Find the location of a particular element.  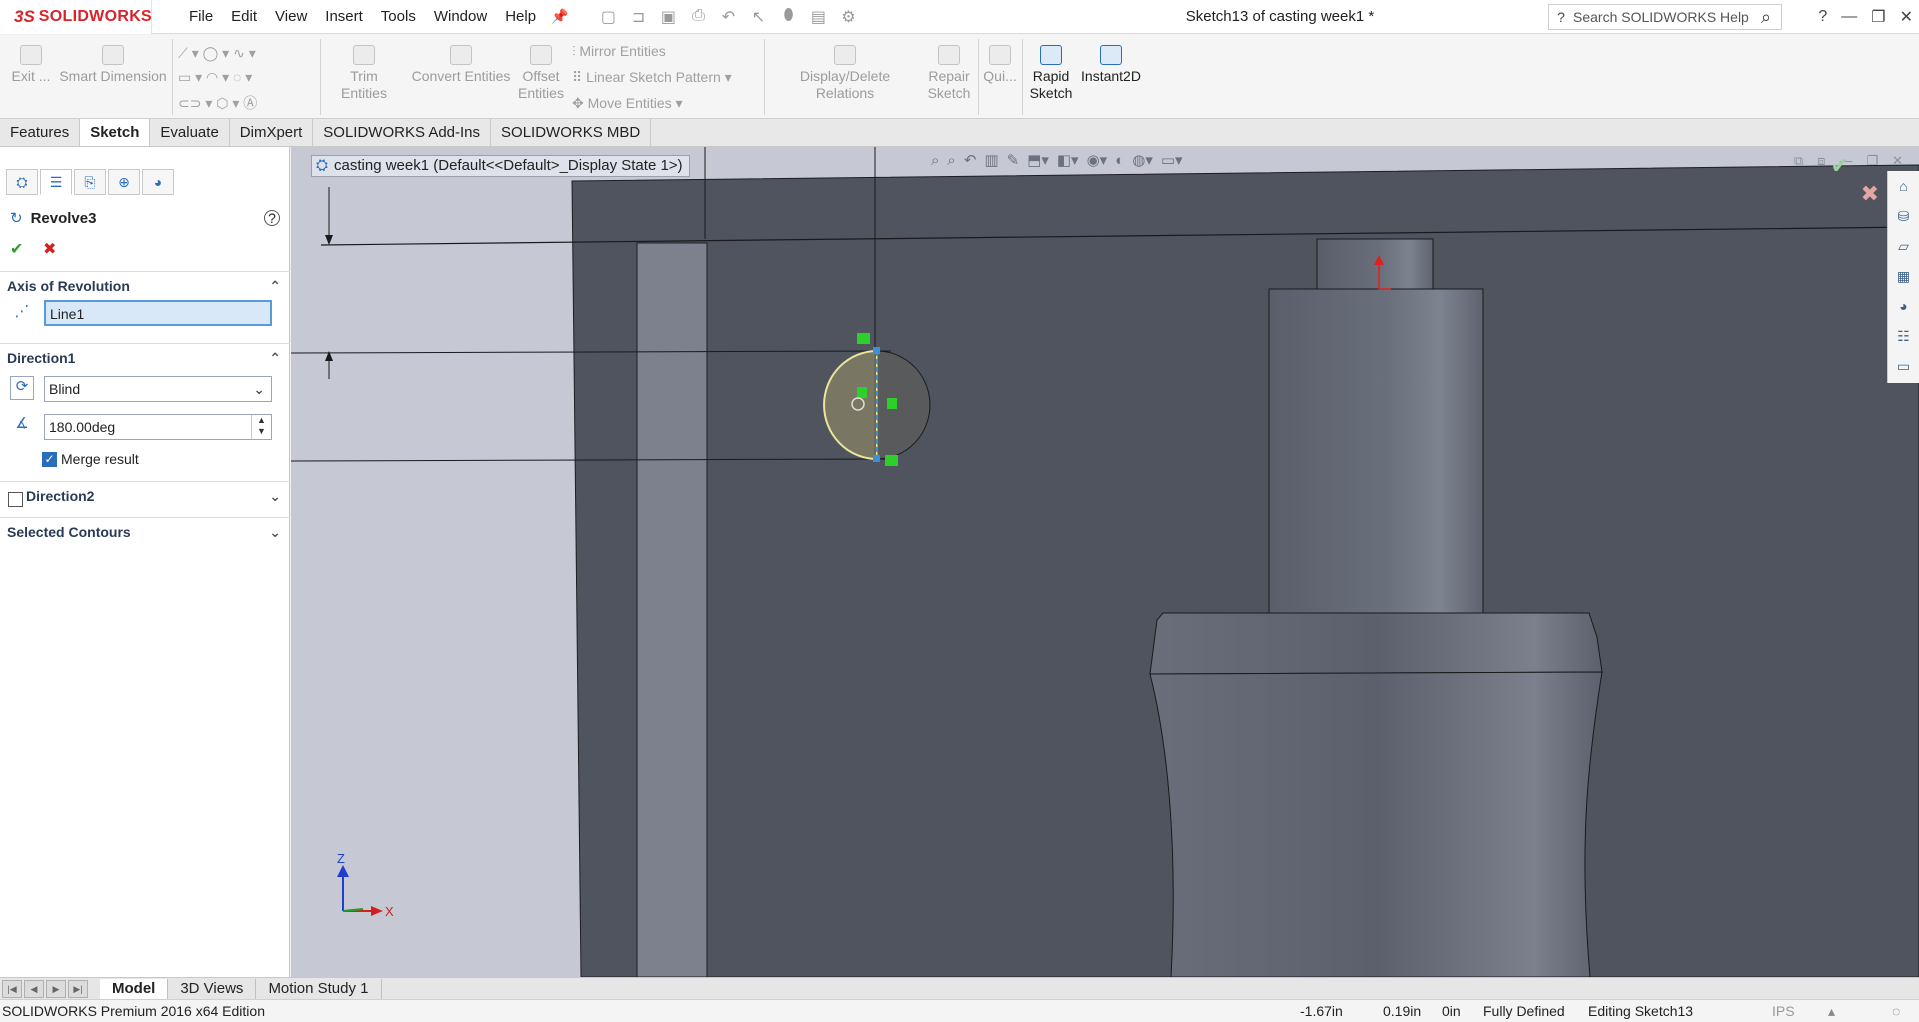

search-box: ? Search SOLIDWORKS Help ⌕ is located at coordinates (1665, 17).